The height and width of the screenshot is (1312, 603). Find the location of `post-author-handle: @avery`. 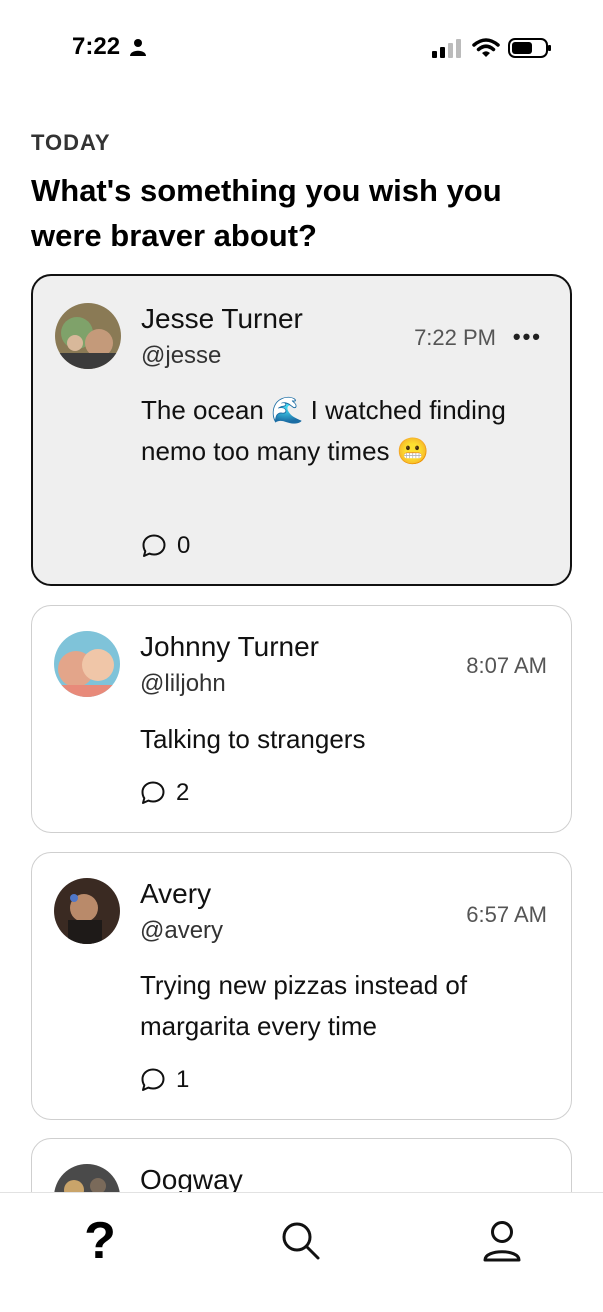

post-author-handle: @avery is located at coordinates (182, 930).